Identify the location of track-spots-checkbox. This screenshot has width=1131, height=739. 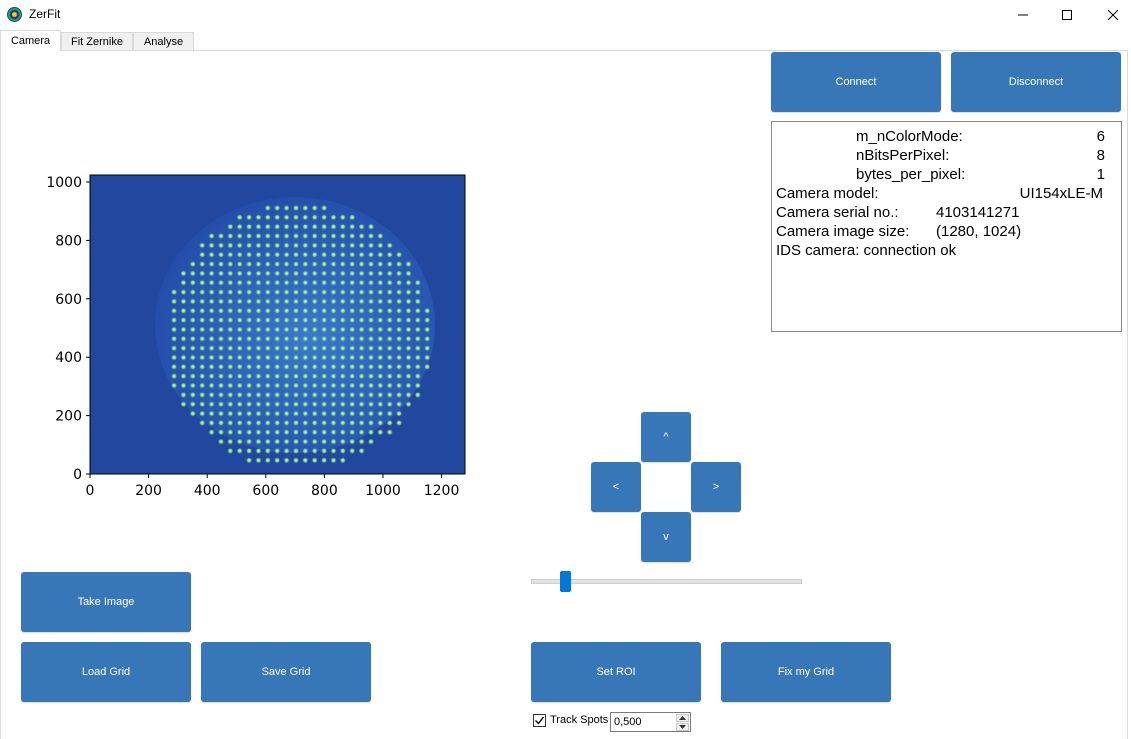
(539, 720).